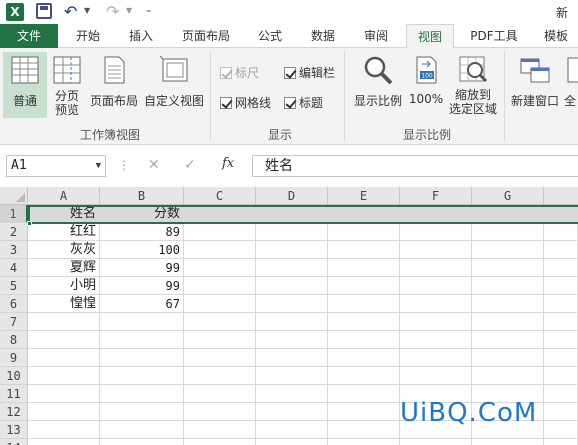 The image size is (578, 445). What do you see at coordinates (29, 36) in the screenshot?
I see `tab-file: 文件` at bounding box center [29, 36].